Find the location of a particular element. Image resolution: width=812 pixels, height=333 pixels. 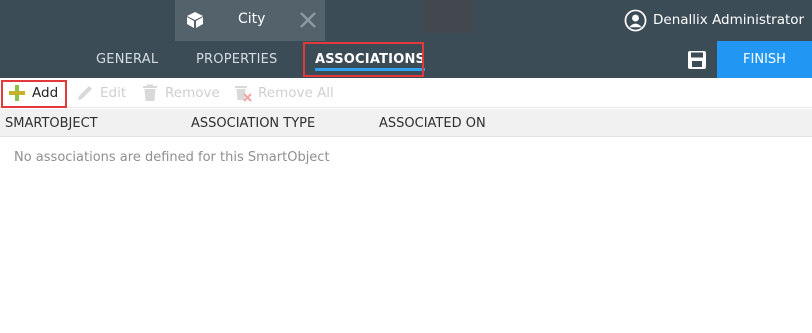

close-icon is located at coordinates (308, 20).